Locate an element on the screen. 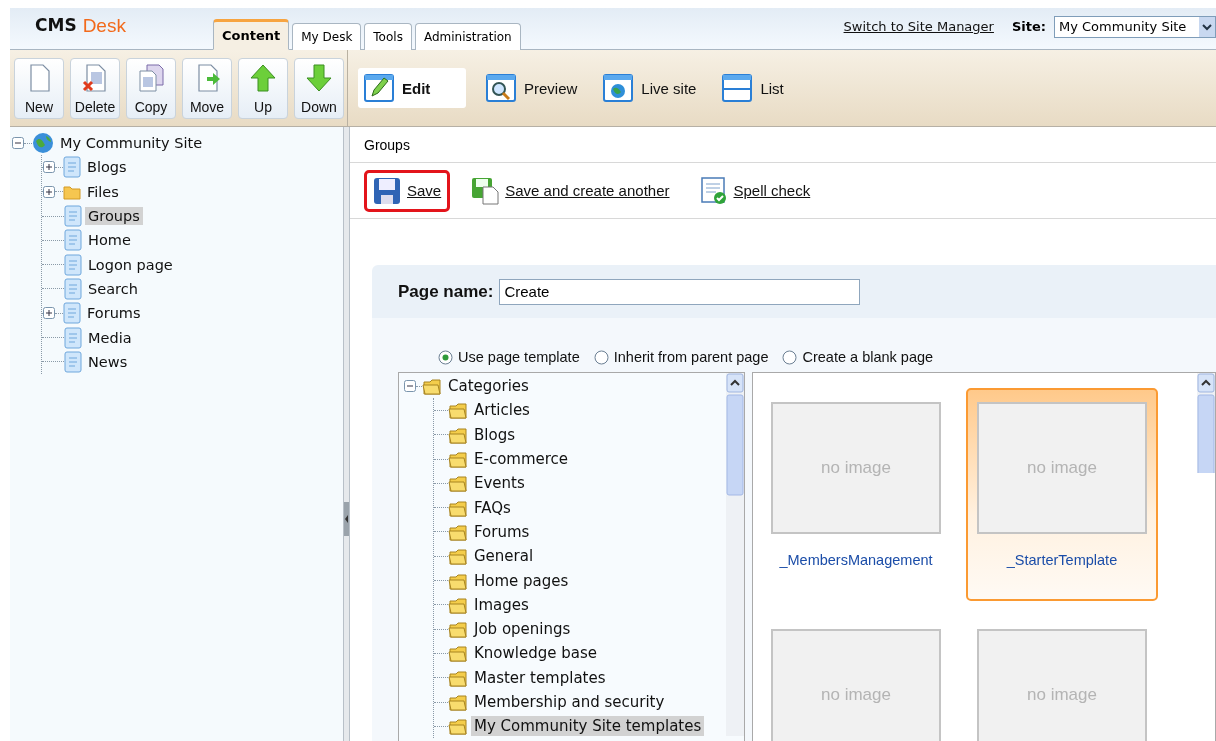  tab: Tools is located at coordinates (388, 36).